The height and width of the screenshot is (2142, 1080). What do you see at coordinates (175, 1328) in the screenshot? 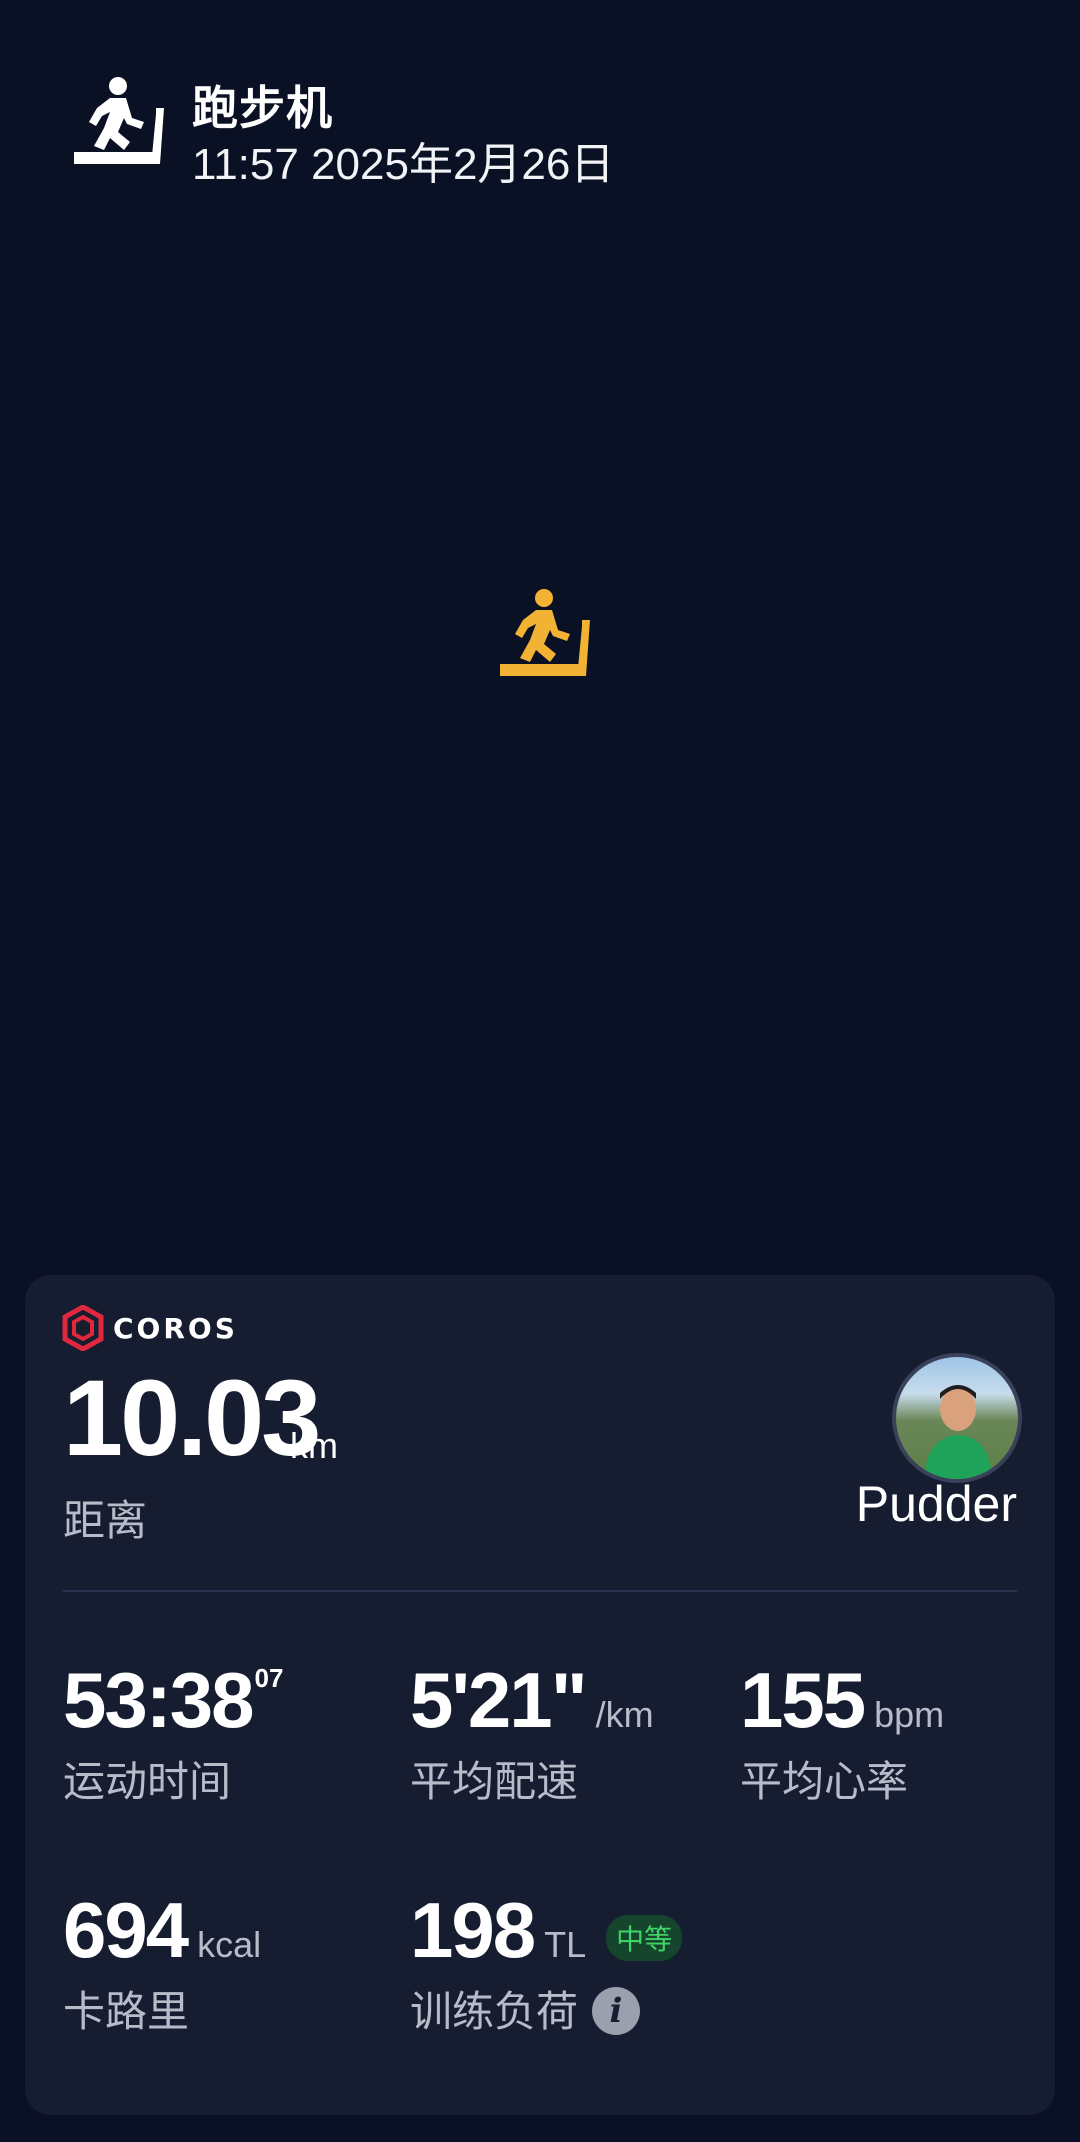
I see `brand-name: COROS` at bounding box center [175, 1328].